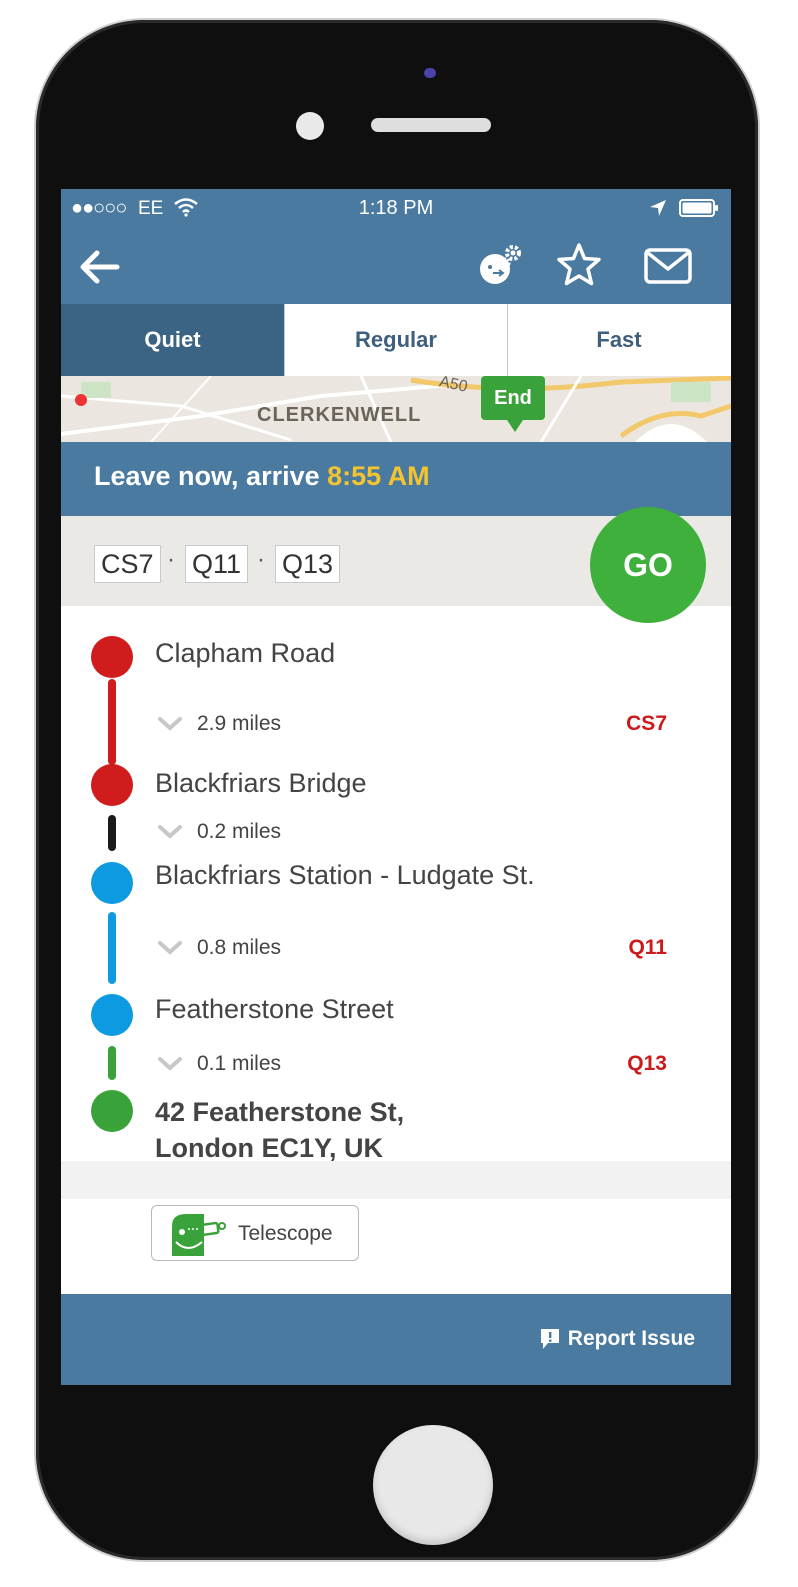  Describe the element at coordinates (378, 476) in the screenshot. I see `arrival-time: 8:55 AM` at that location.